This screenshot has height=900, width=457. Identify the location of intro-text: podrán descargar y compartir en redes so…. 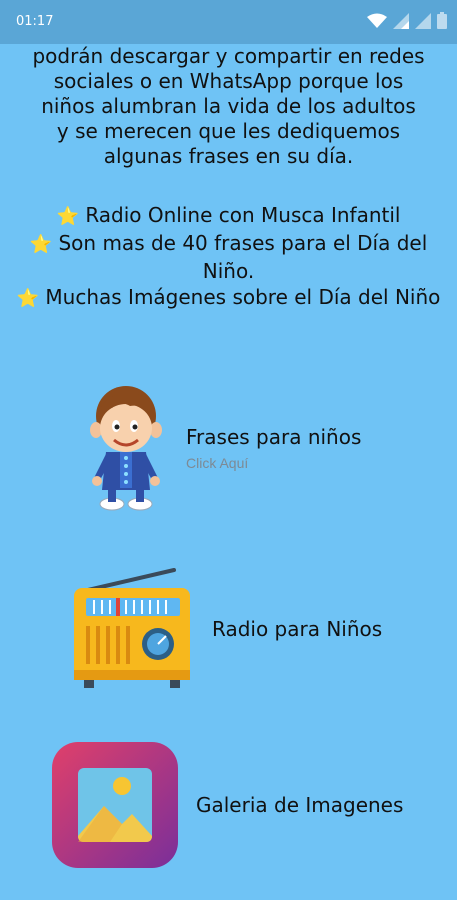
(228, 106).